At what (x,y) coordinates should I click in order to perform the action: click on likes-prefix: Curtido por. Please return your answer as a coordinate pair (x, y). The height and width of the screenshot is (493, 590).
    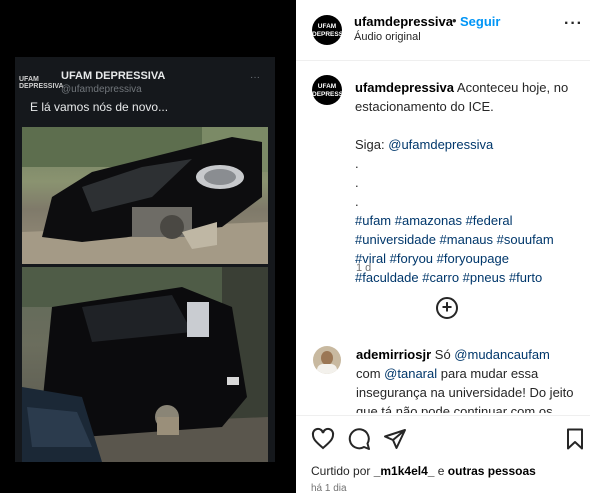
    Looking at the image, I should click on (342, 471).